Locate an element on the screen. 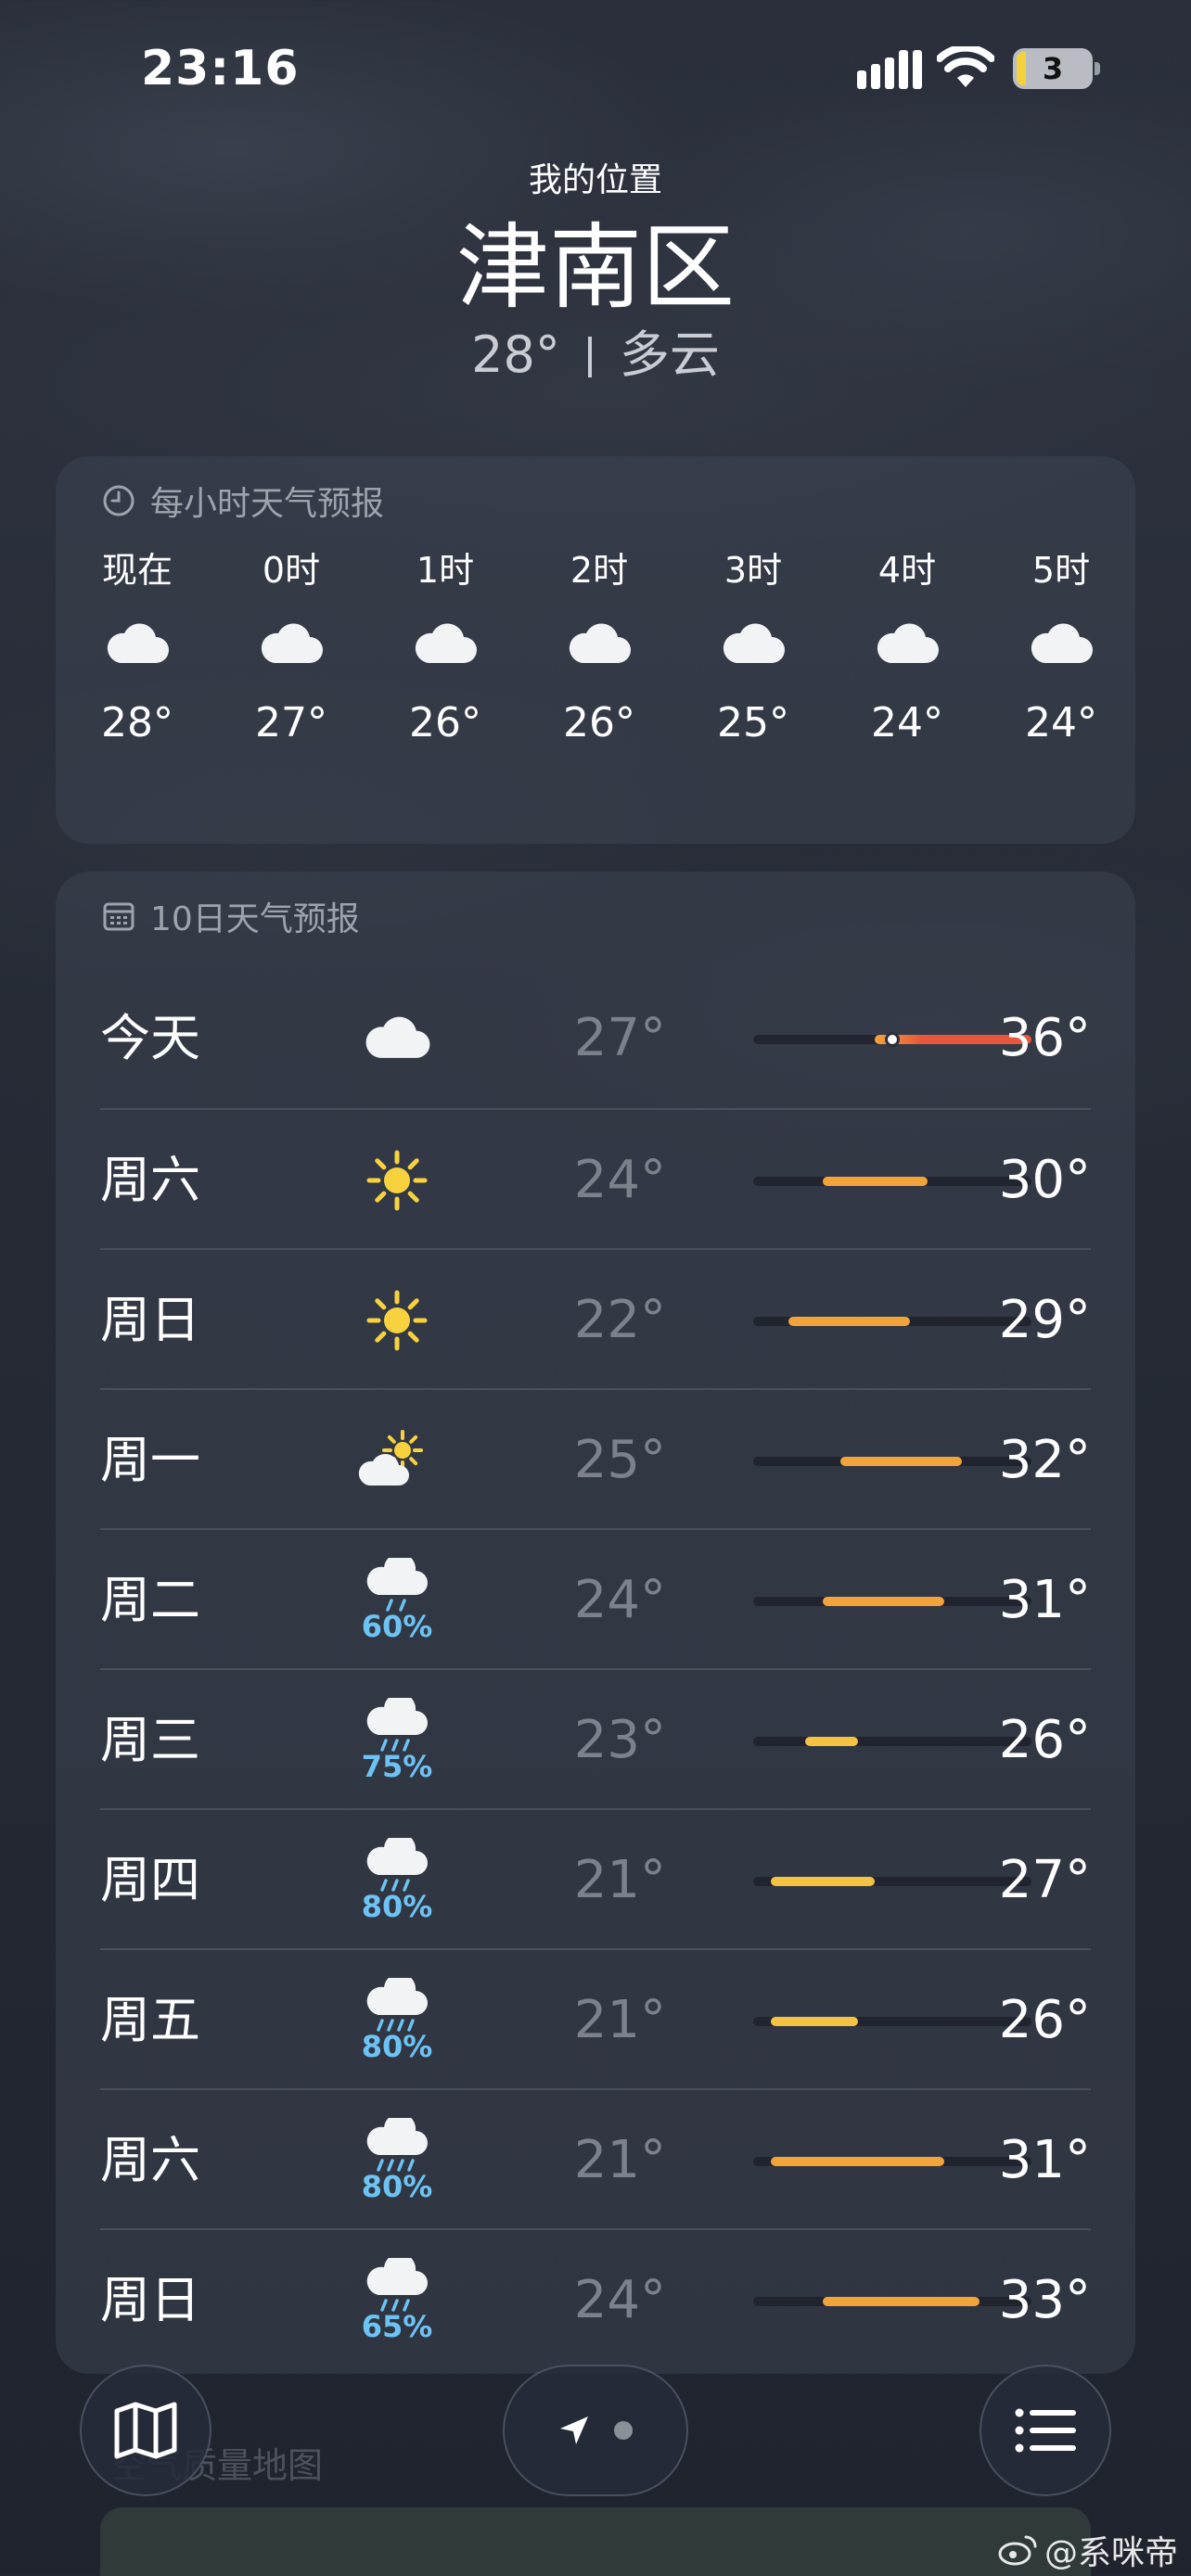 This screenshot has width=1191, height=2576. city-list-button is located at coordinates (1045, 2431).